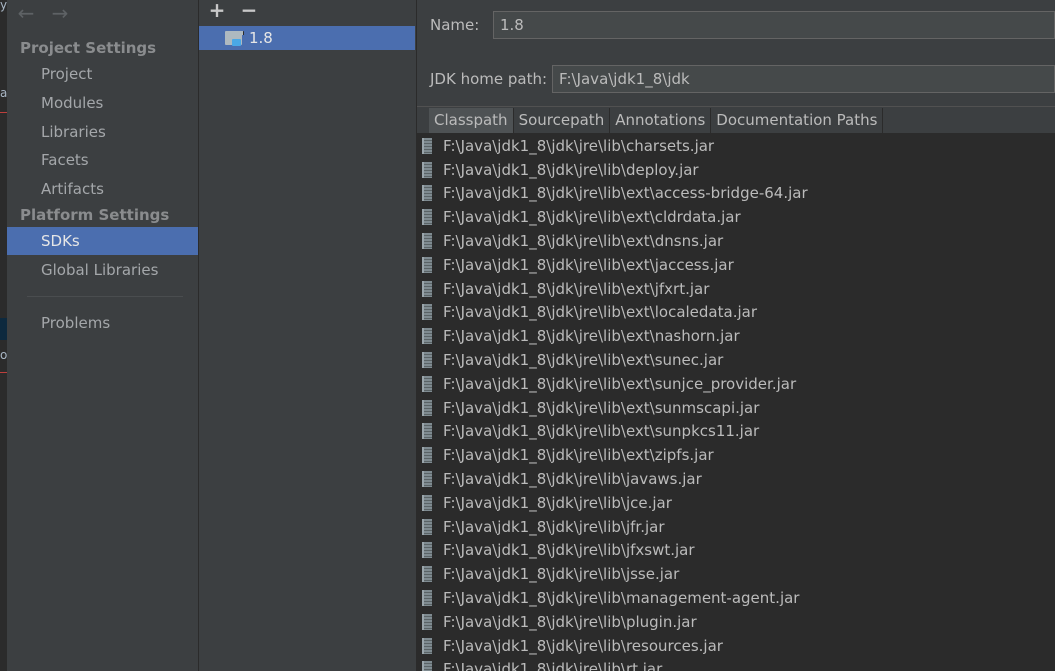  What do you see at coordinates (736, 527) in the screenshot?
I see `classpath-row: F:\Java\jdk1_8\jdk\jre\lib\jfr.jar` at bounding box center [736, 527].